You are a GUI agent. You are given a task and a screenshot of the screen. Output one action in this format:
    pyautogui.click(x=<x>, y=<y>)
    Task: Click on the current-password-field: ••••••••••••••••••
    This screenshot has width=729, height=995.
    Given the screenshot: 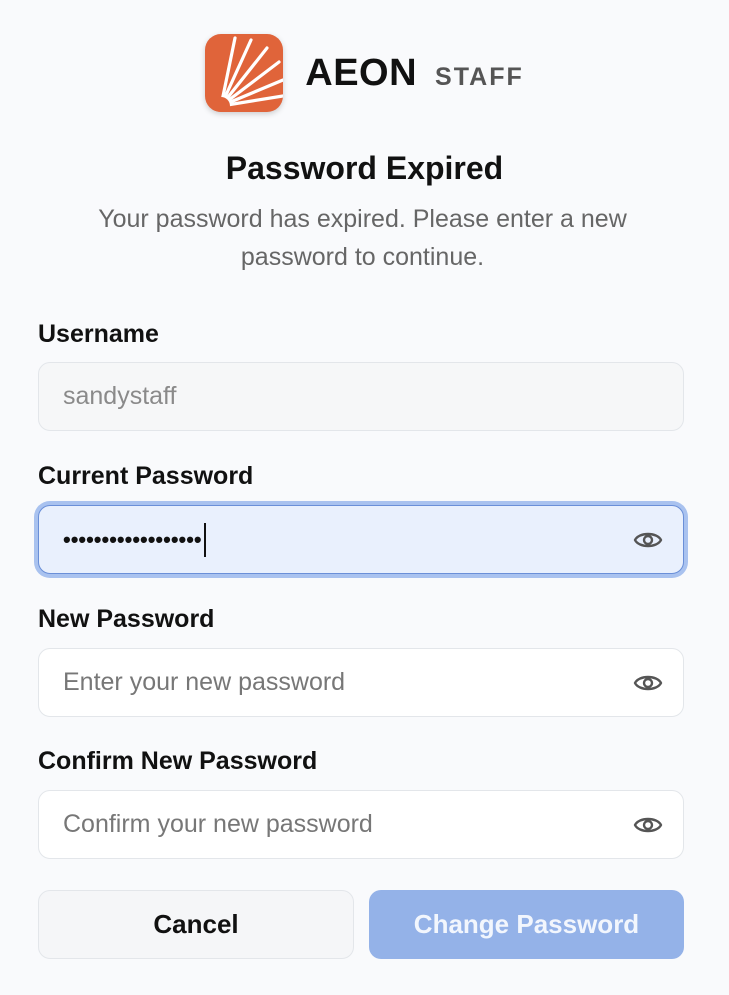 What is the action you would take?
    pyautogui.click(x=361, y=539)
    